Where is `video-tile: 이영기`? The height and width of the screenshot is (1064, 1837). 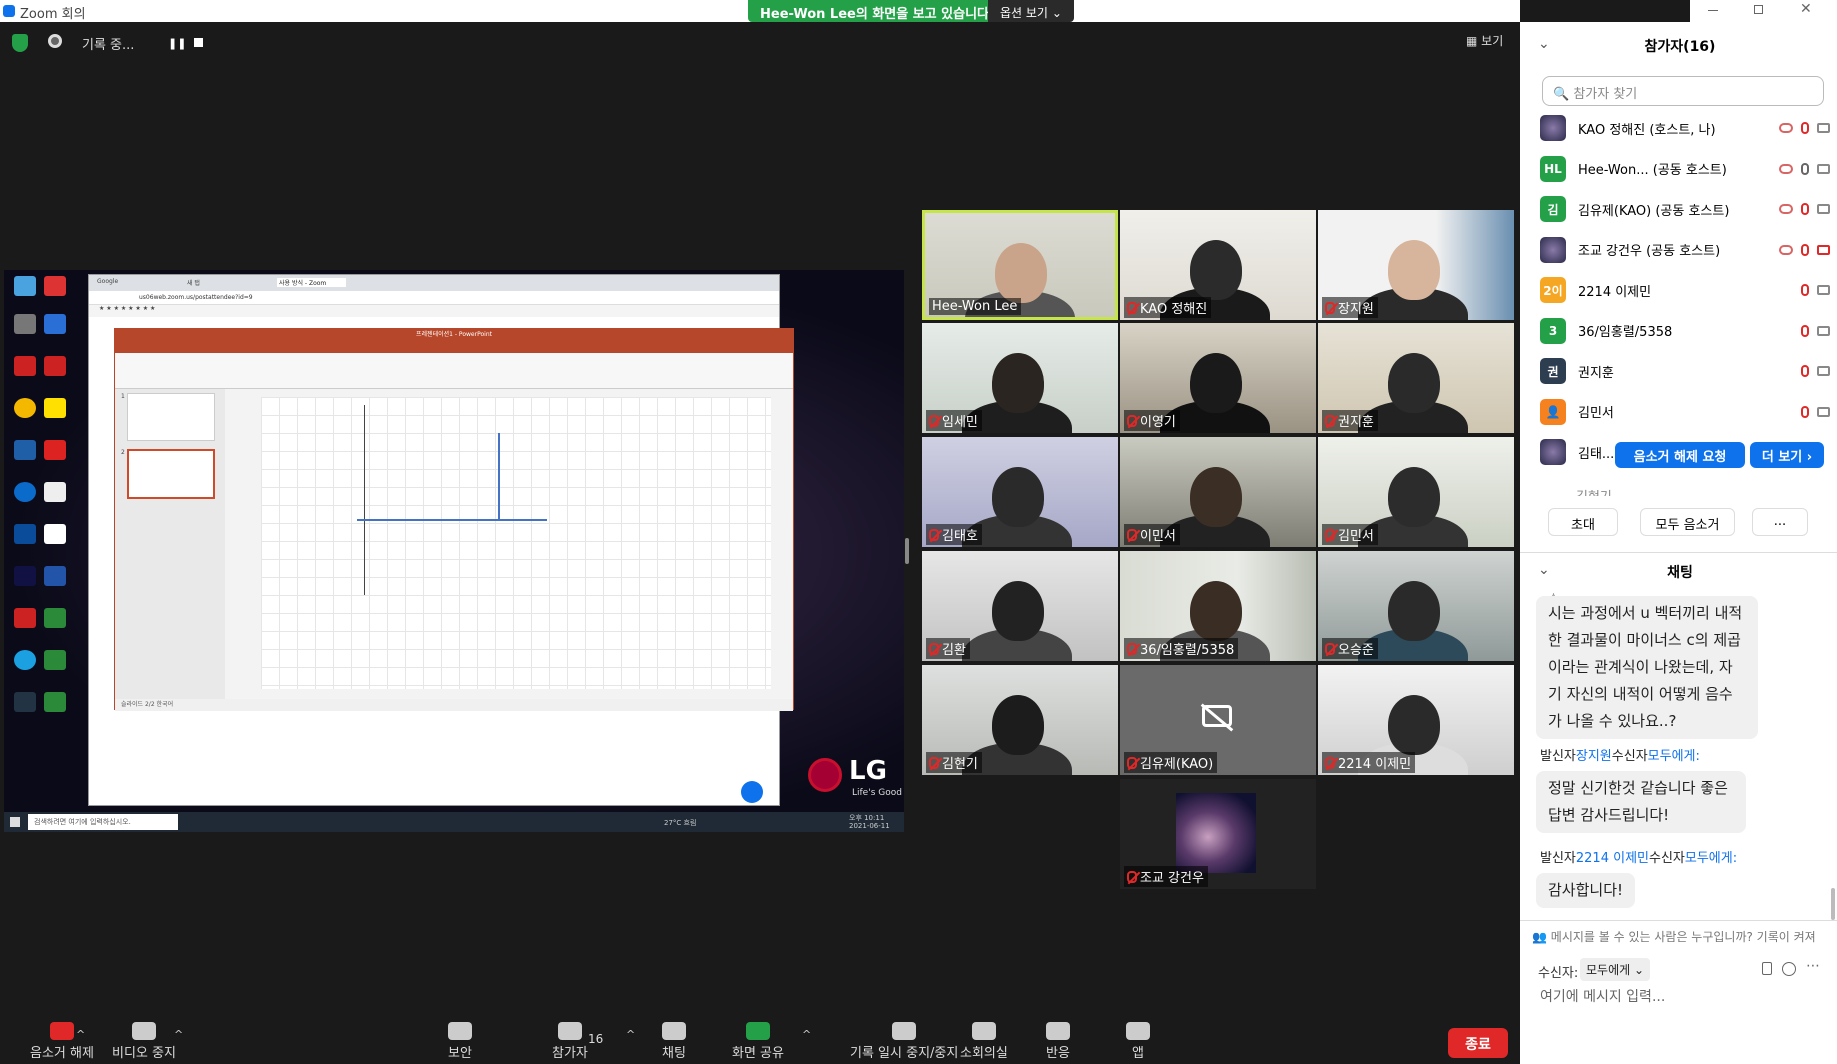
video-tile: 이영기 is located at coordinates (1218, 378).